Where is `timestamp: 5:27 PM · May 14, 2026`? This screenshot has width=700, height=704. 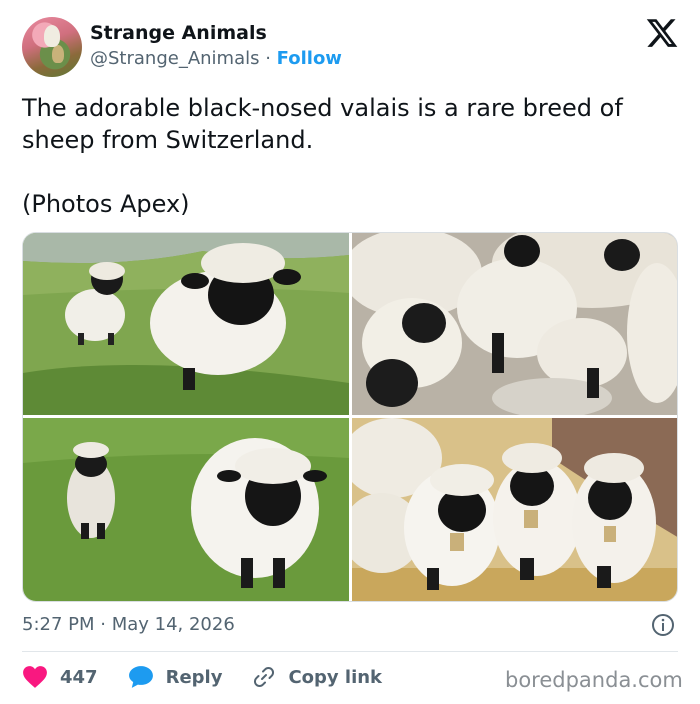 timestamp: 5:27 PM · May 14, 2026 is located at coordinates (128, 624).